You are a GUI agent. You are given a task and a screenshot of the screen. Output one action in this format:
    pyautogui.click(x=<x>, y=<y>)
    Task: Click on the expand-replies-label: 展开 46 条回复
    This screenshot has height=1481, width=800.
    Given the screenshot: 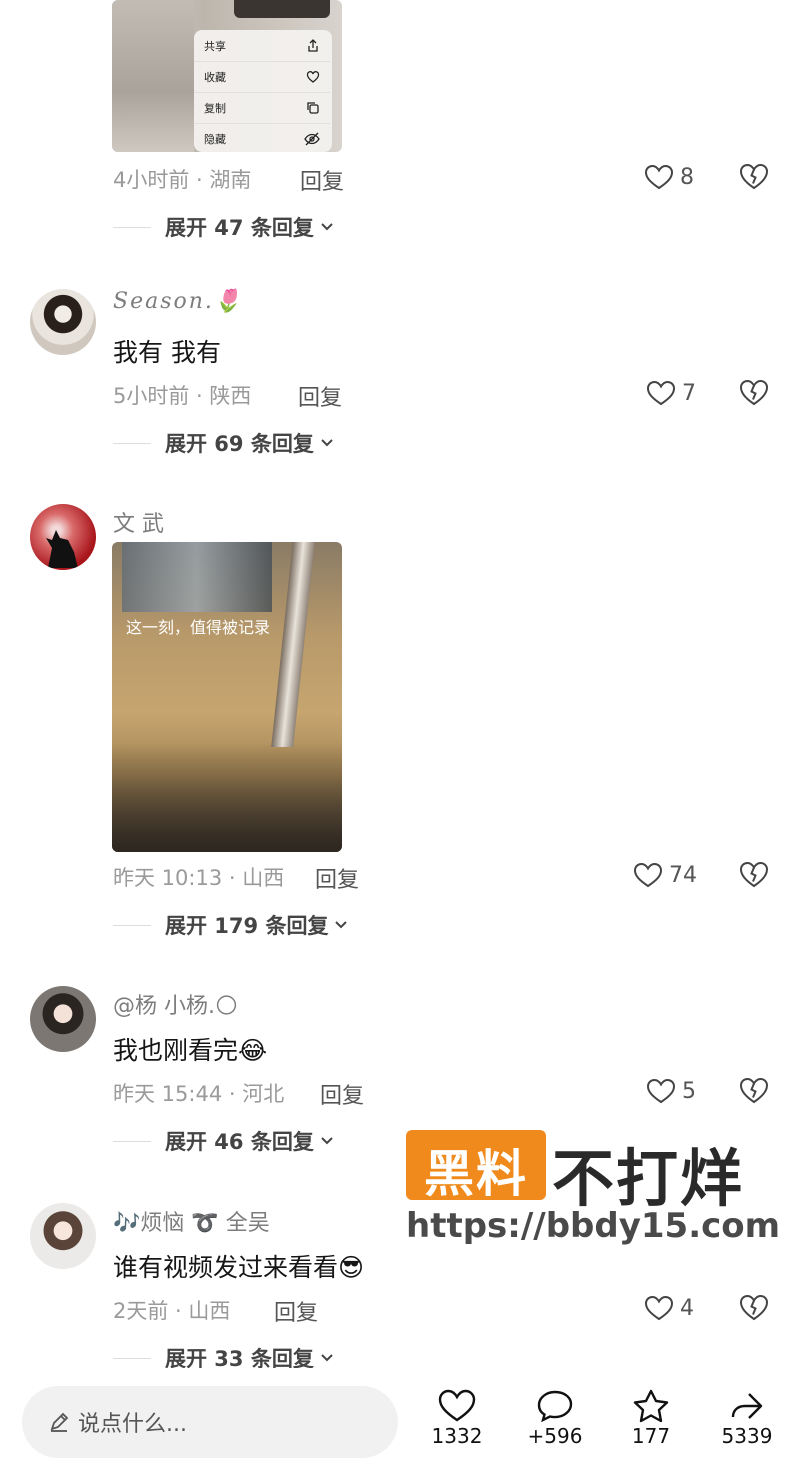 What is the action you would take?
    pyautogui.click(x=239, y=1142)
    